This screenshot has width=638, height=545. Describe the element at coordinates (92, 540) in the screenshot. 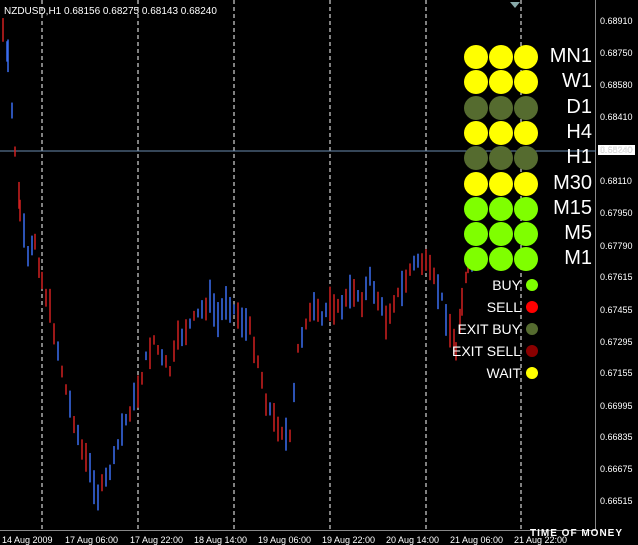

I see `time-tick-label: 17 Aug 06:00` at that location.